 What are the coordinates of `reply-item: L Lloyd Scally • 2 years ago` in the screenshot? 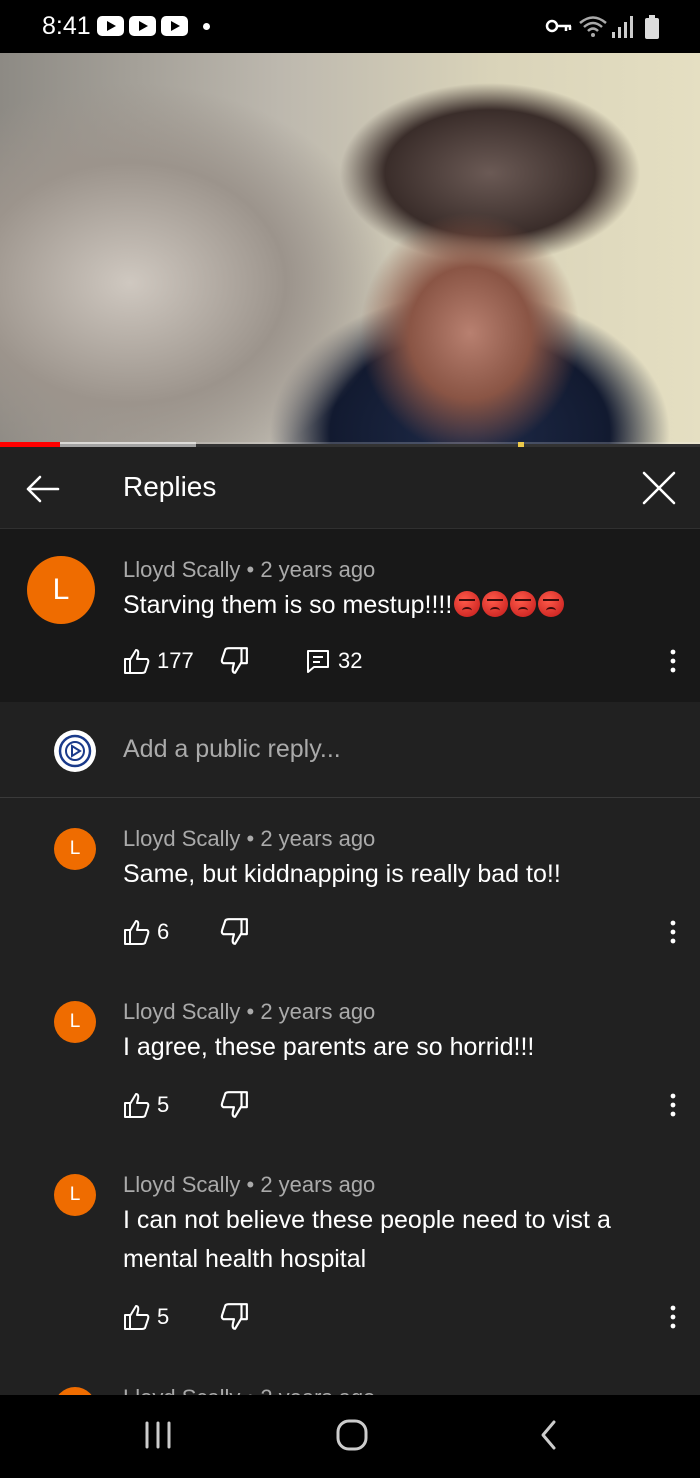 It's located at (350, 1388).